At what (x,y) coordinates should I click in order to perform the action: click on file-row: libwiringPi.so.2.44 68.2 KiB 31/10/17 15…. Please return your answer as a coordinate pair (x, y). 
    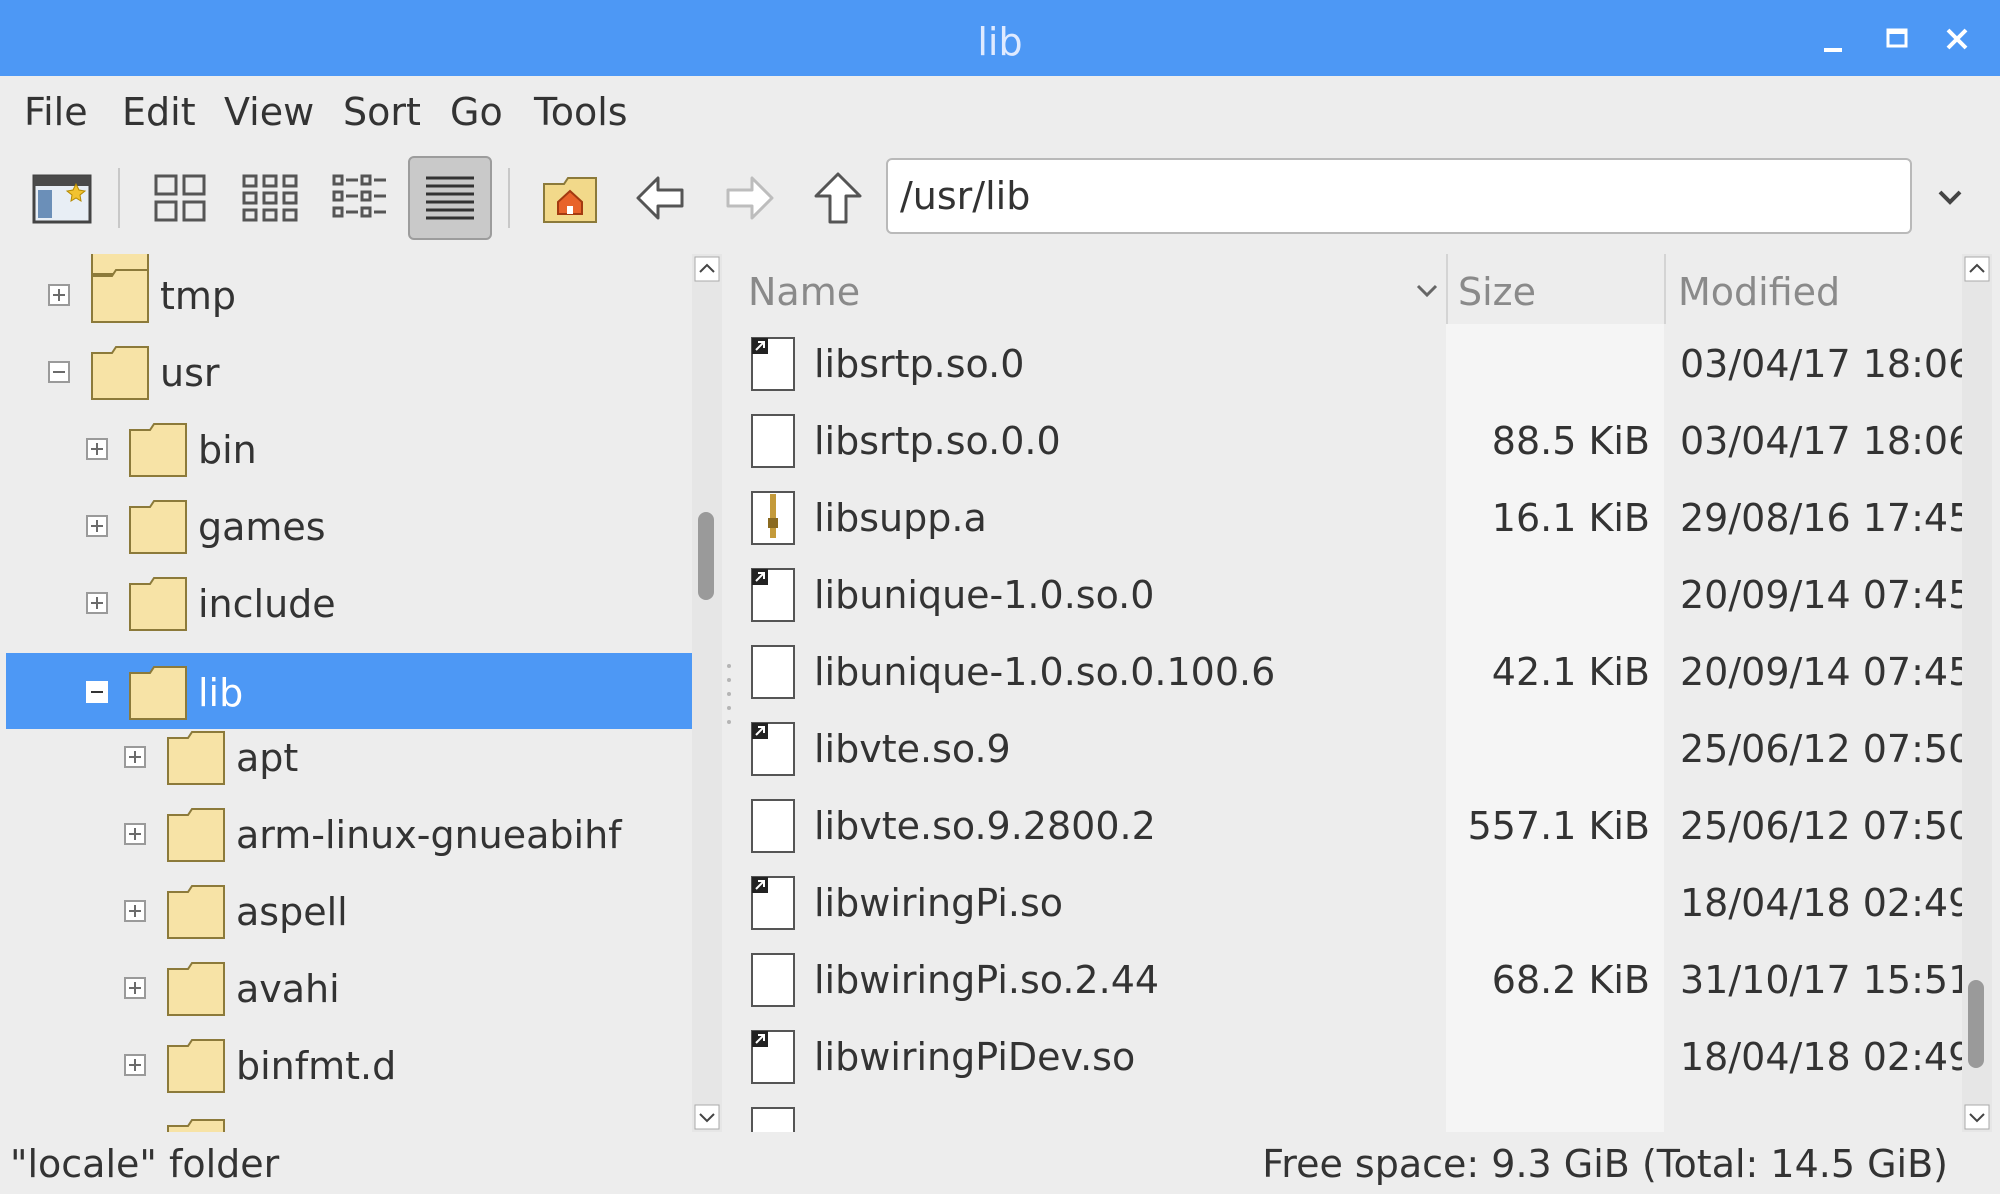
    Looking at the image, I should click on (1349, 978).